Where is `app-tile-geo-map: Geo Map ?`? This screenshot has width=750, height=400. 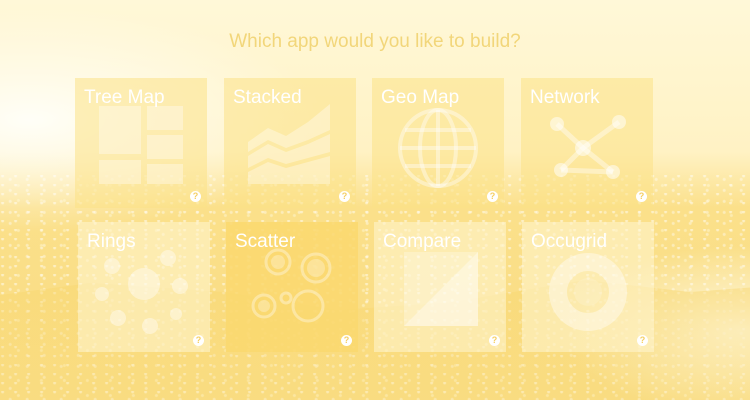
app-tile-geo-map: Geo Map ? is located at coordinates (438, 143).